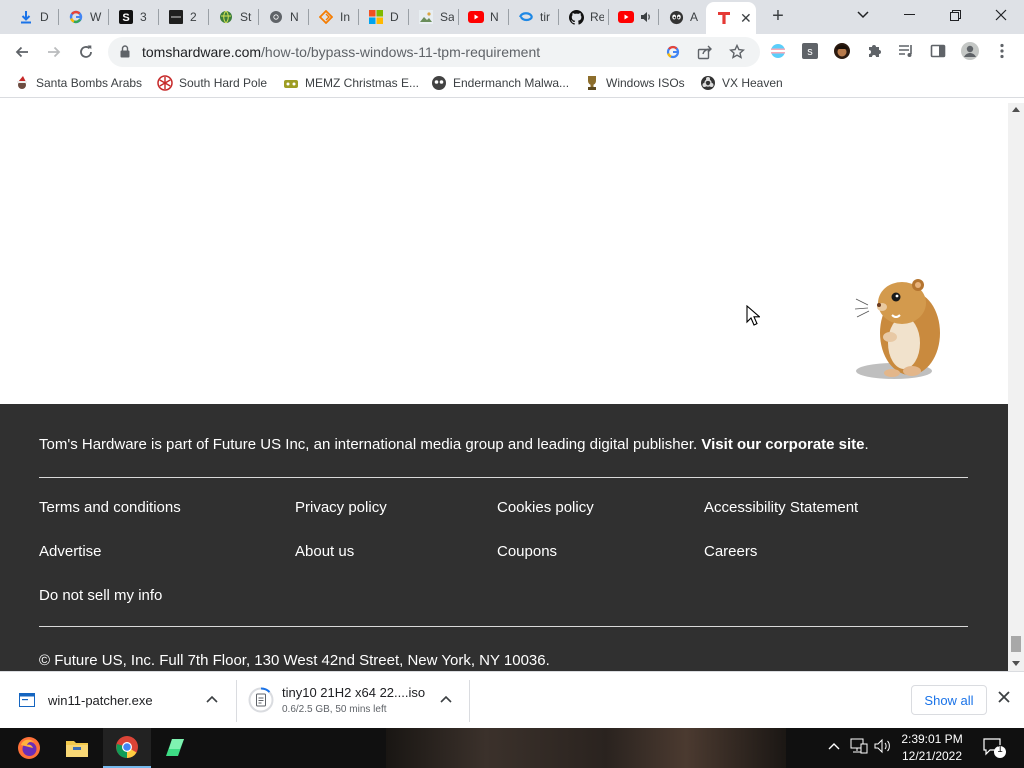 The image size is (1024, 768). Describe the element at coordinates (512, 748) in the screenshot. I see `windows-taskbar: 2:39:01 PM 12/21/2022 1` at that location.